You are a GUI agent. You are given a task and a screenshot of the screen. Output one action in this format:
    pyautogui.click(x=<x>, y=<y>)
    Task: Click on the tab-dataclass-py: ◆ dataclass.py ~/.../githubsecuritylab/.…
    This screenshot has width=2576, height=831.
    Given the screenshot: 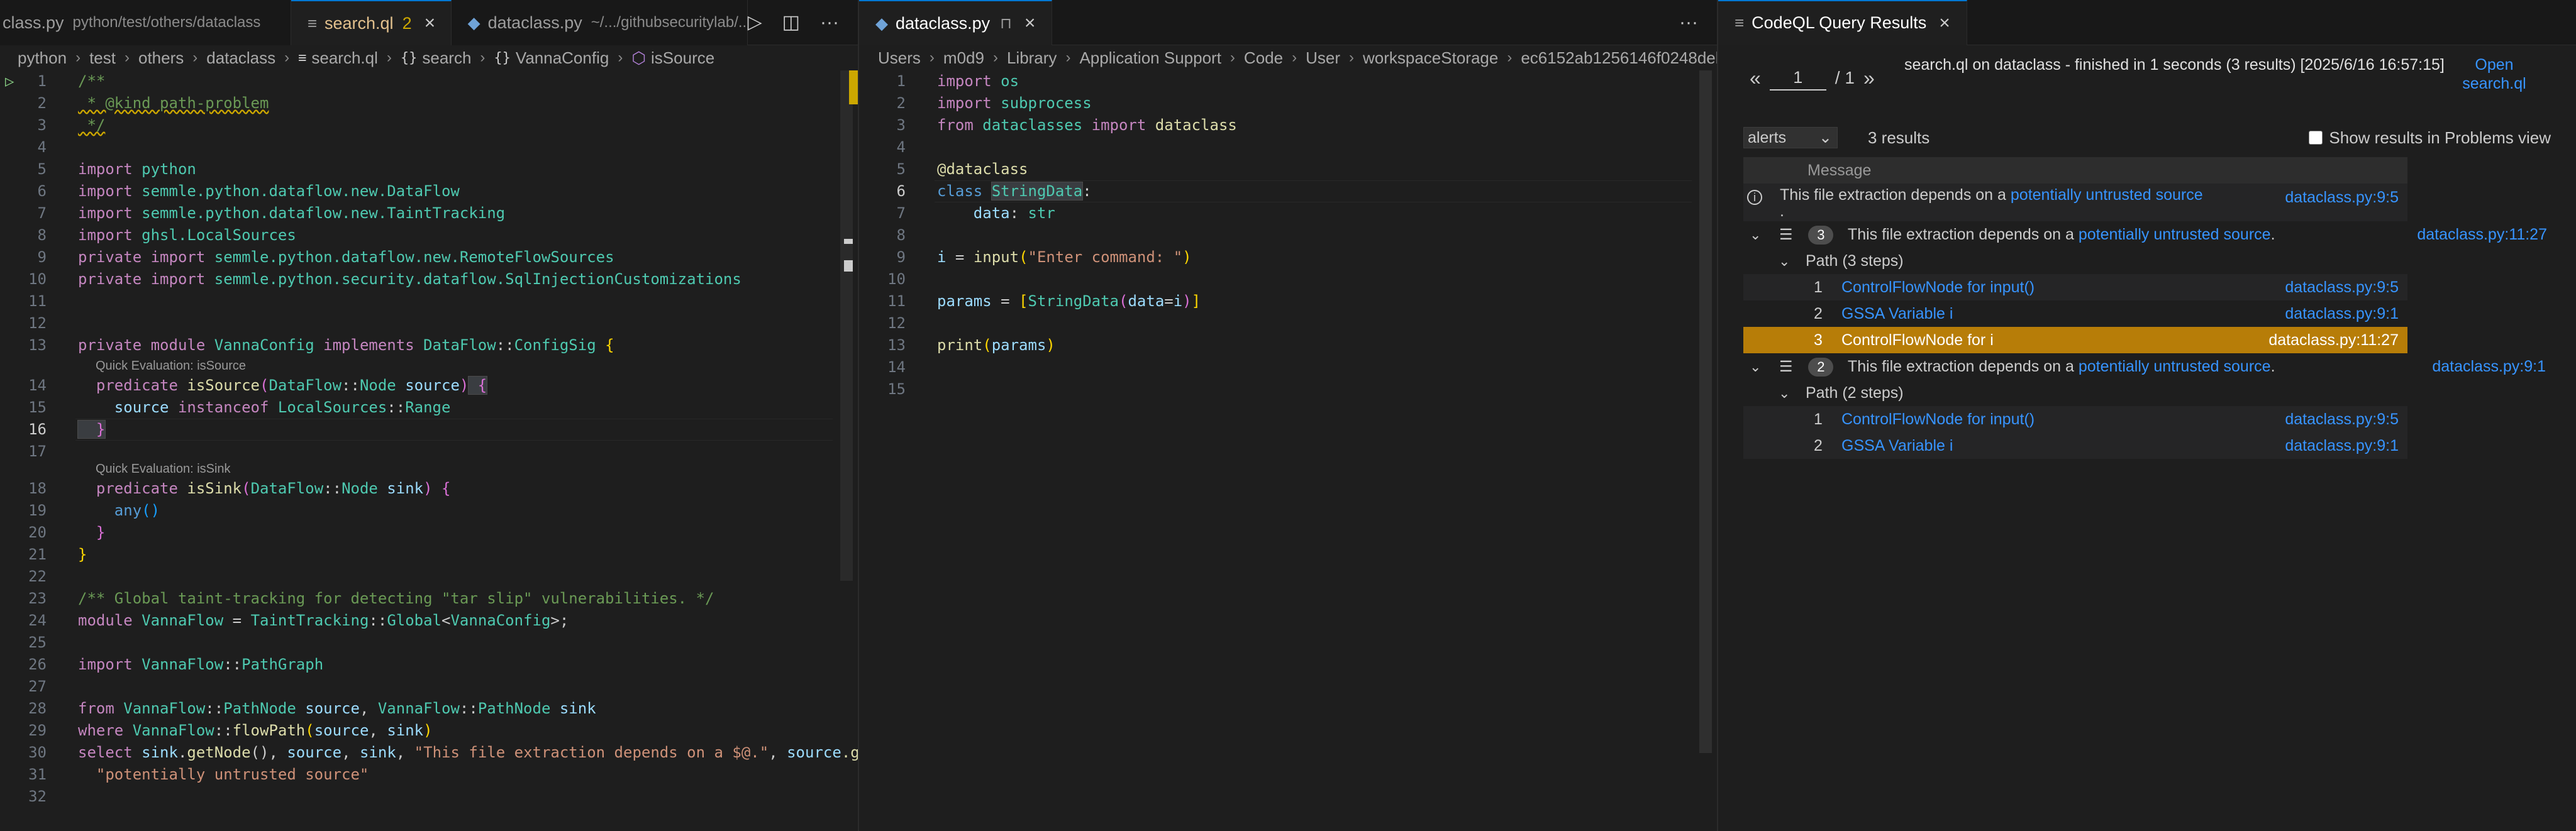 What is the action you would take?
    pyautogui.click(x=599, y=23)
    